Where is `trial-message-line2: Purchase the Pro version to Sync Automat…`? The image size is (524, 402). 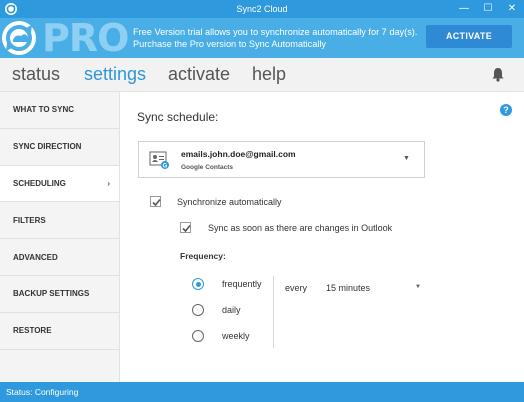
trial-message-line2: Purchase the Pro version to Sync Automat… is located at coordinates (230, 44).